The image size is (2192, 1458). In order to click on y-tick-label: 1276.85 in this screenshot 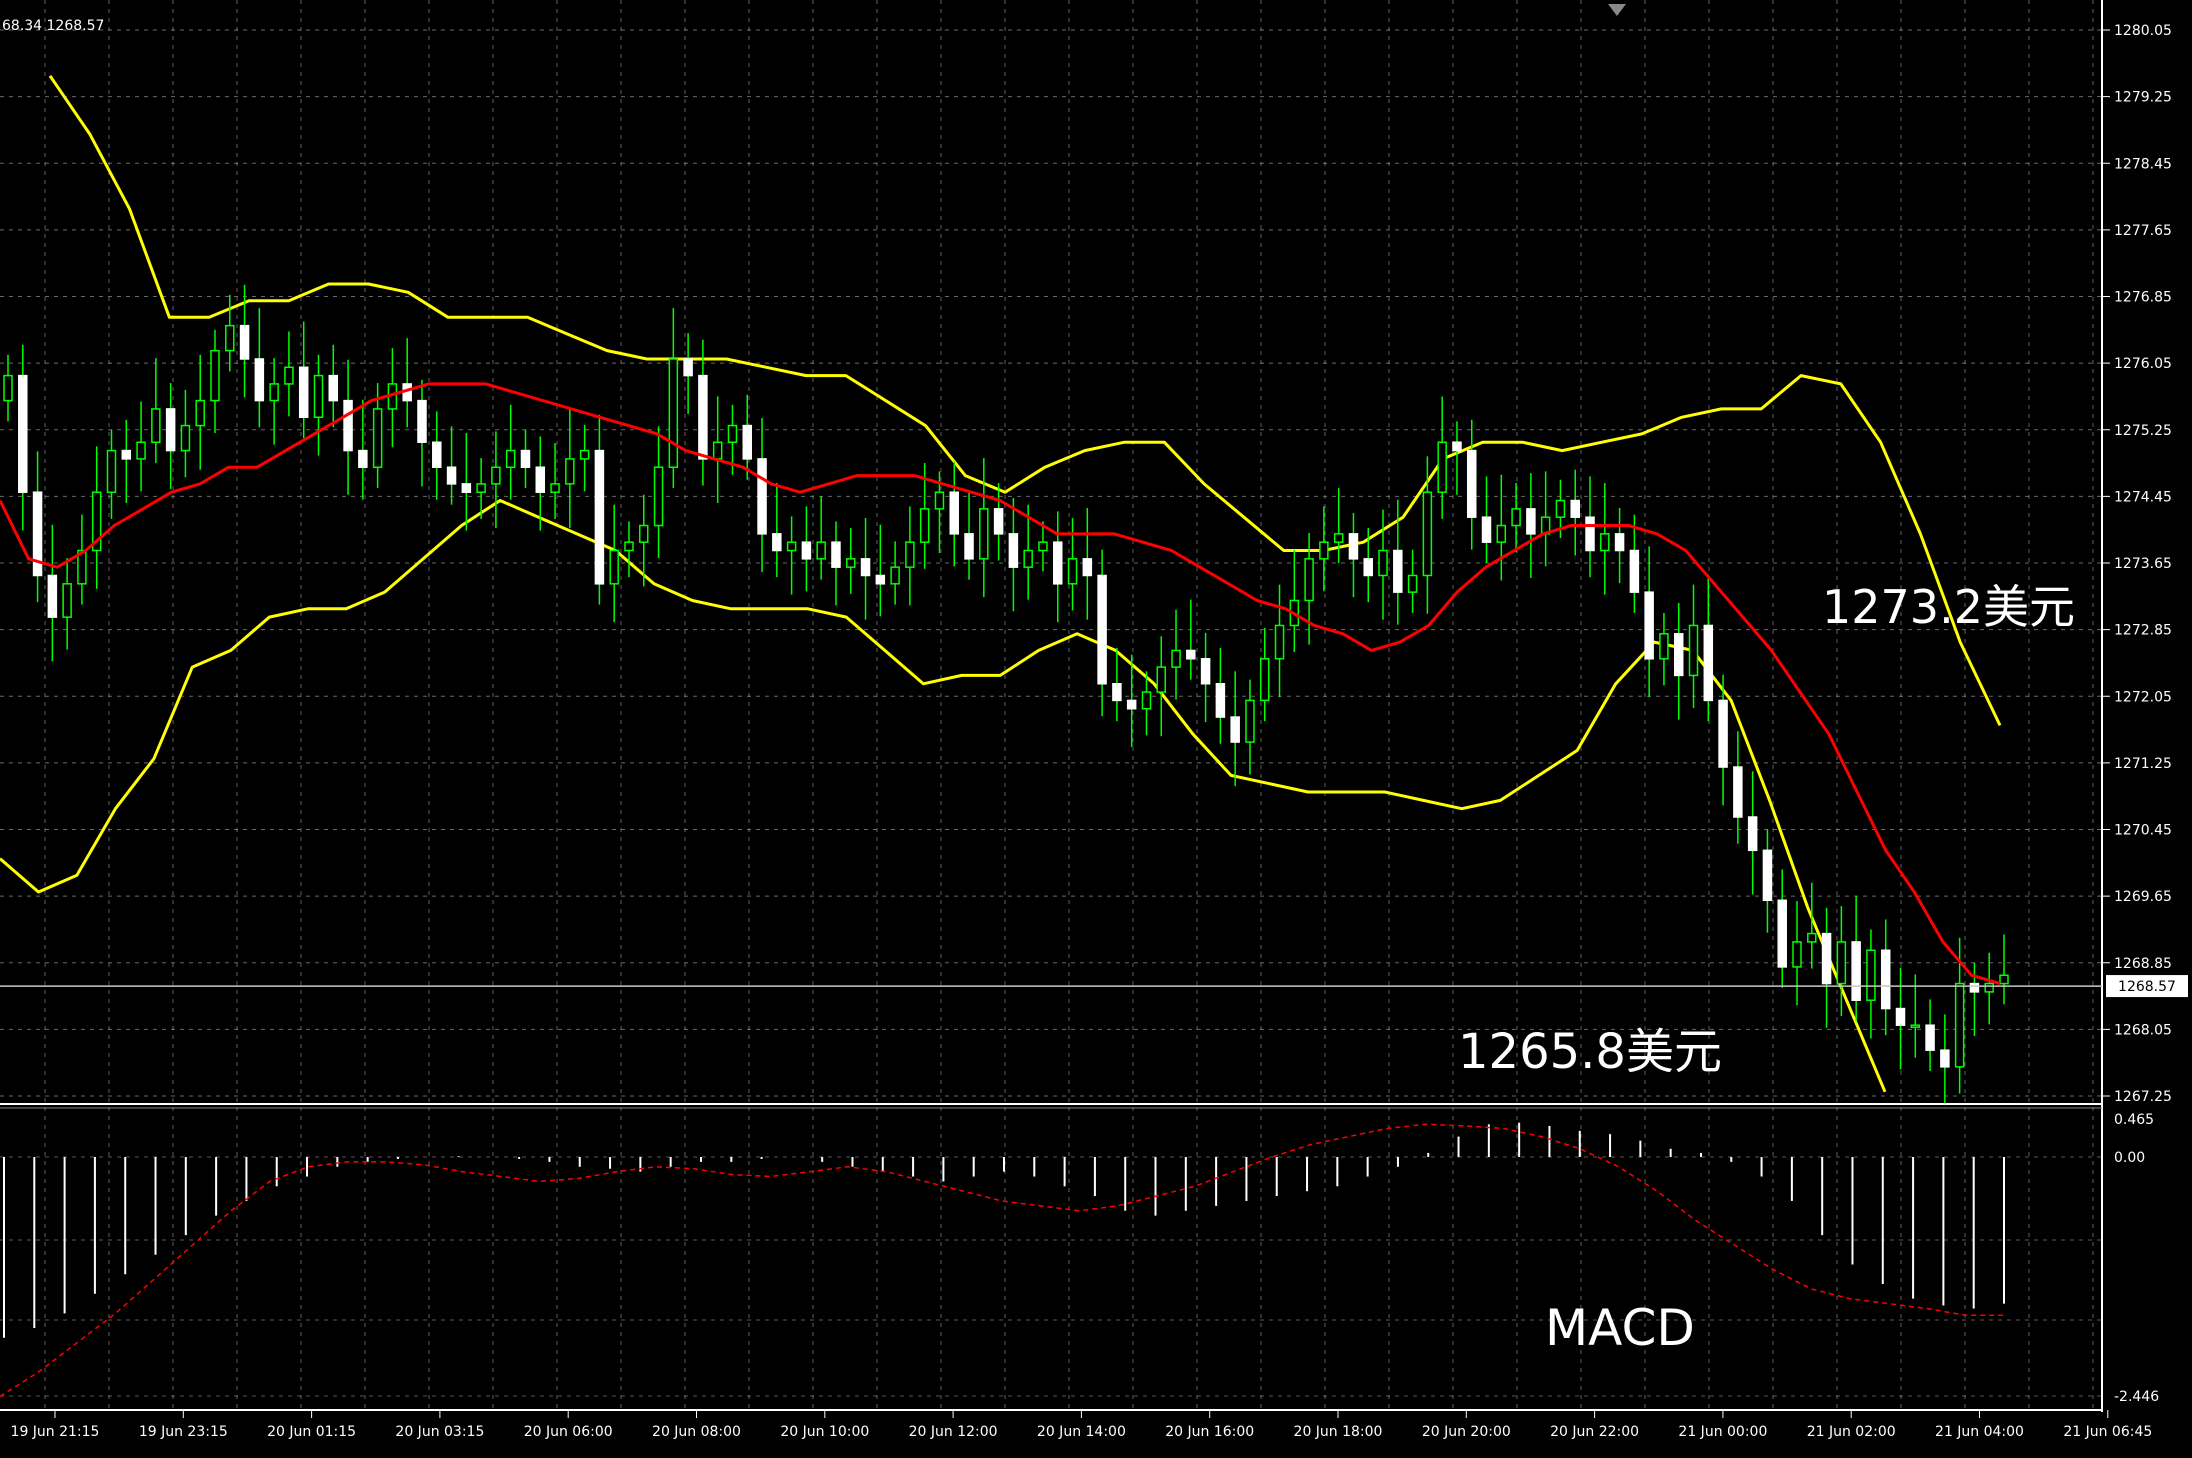, I will do `click(2143, 298)`.